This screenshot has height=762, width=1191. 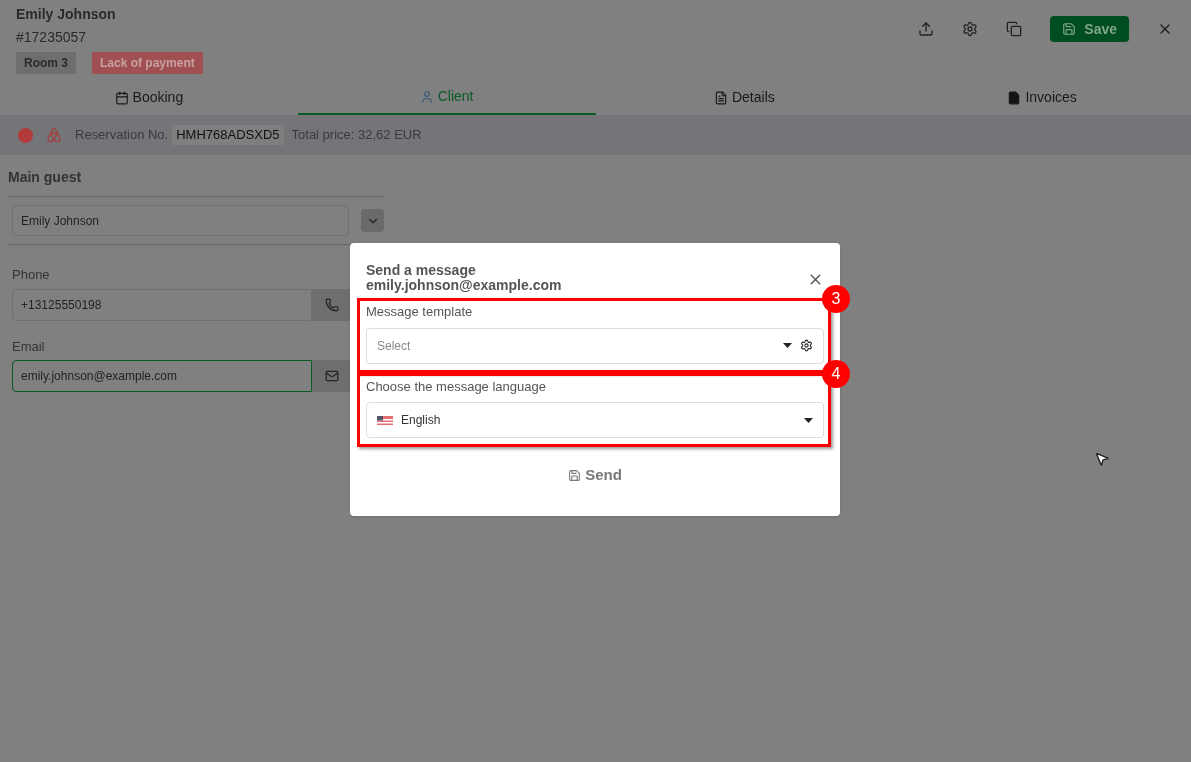 I want to click on reservation-label: Reservation No., so click(x=122, y=135).